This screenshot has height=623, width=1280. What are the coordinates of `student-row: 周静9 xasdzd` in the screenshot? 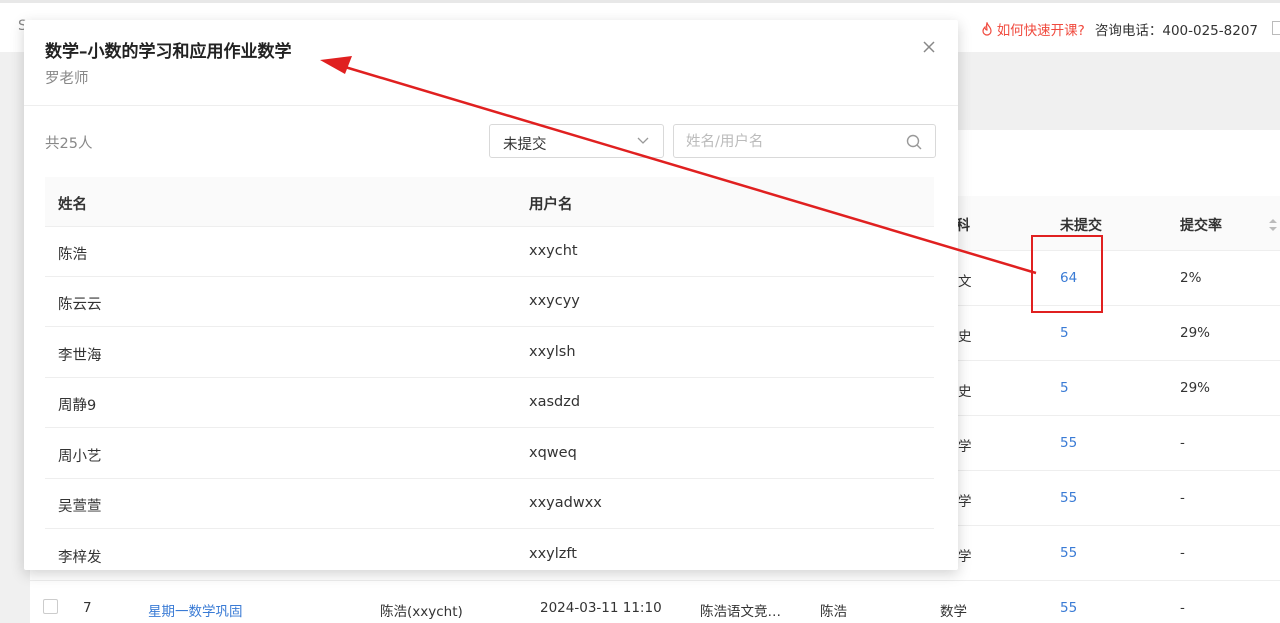 It's located at (489, 403).